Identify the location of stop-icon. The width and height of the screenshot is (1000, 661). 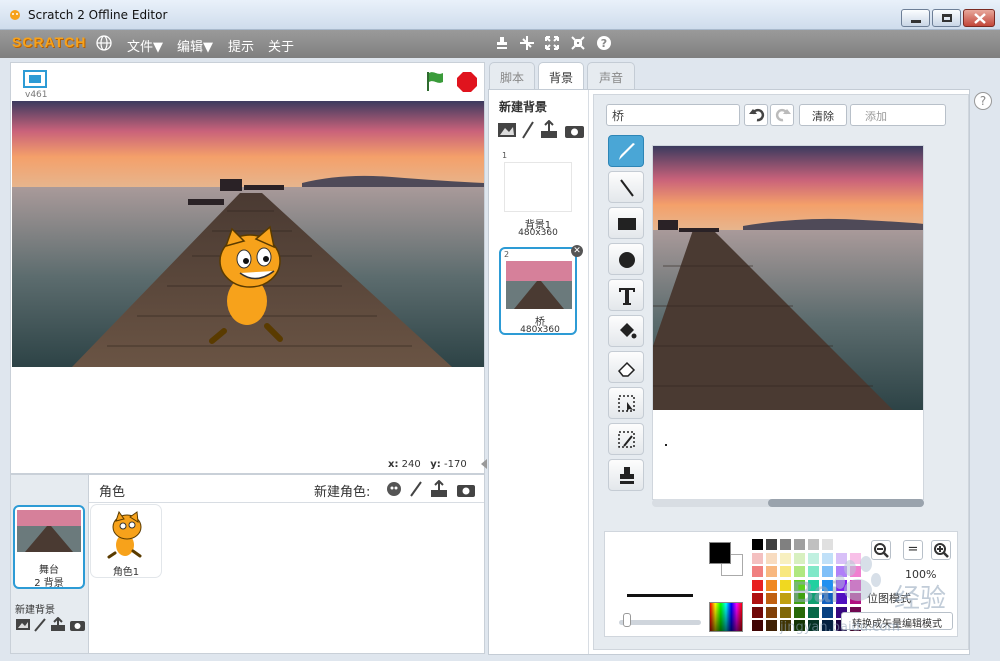
(467, 82).